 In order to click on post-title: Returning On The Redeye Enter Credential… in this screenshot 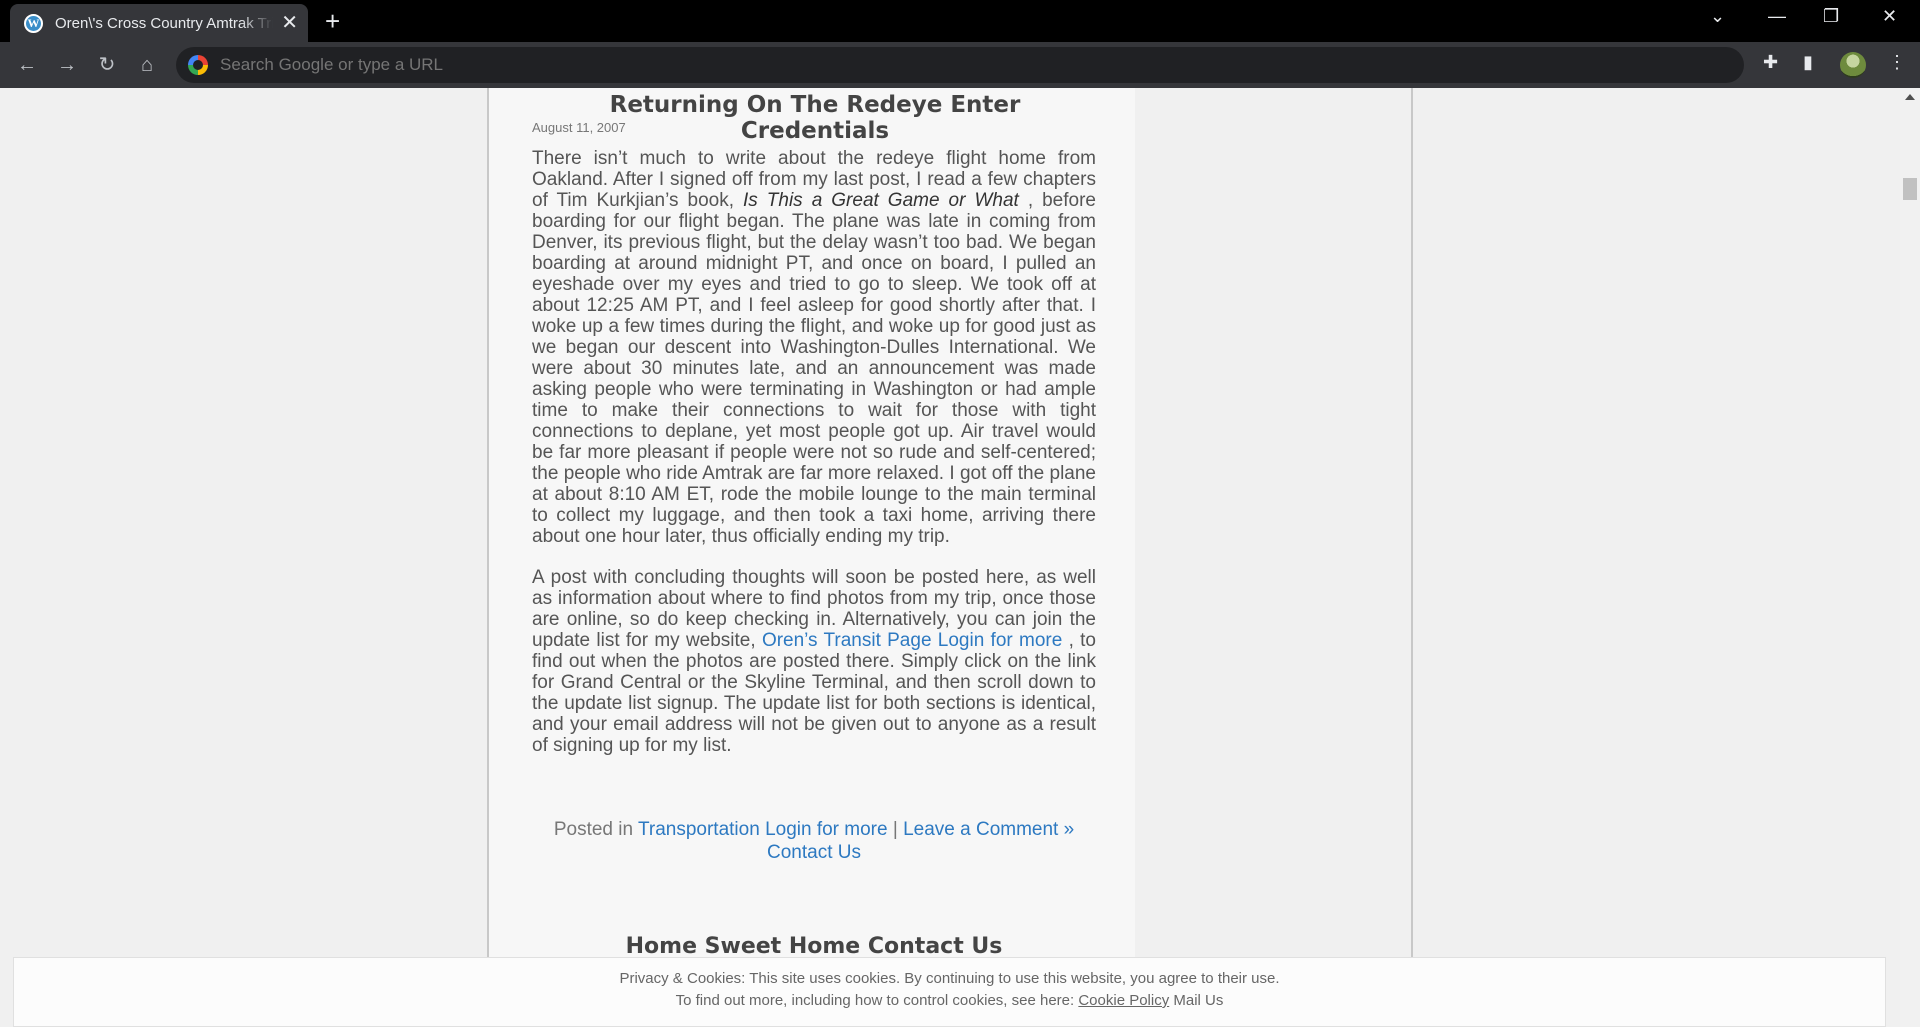, I will do `click(815, 118)`.